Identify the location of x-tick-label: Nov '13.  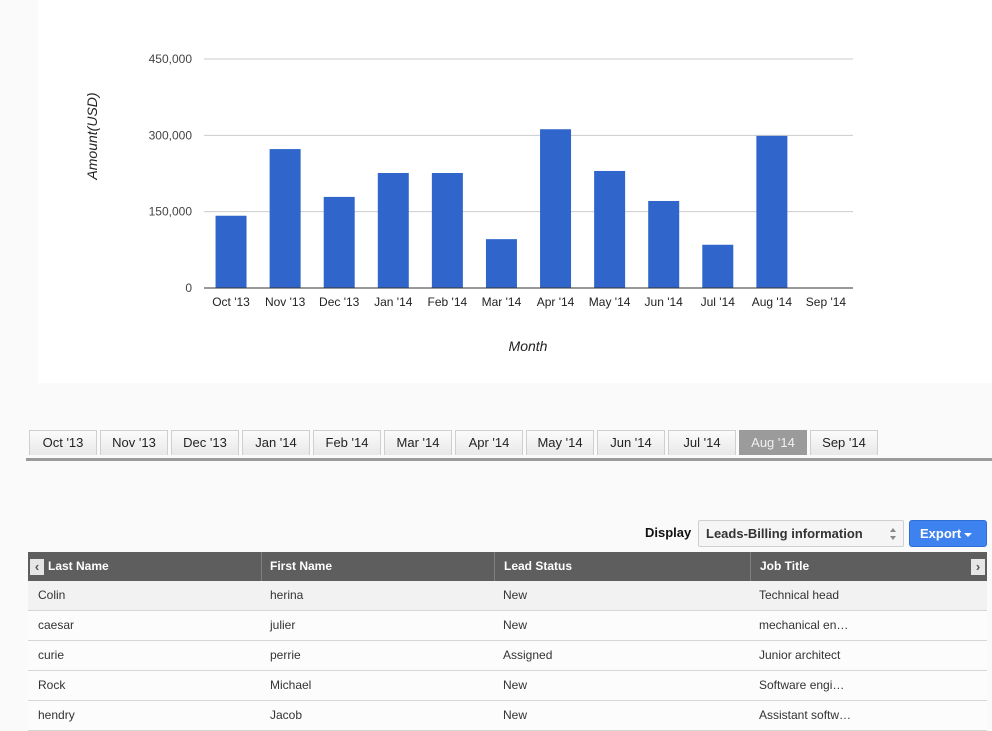
(285, 302).